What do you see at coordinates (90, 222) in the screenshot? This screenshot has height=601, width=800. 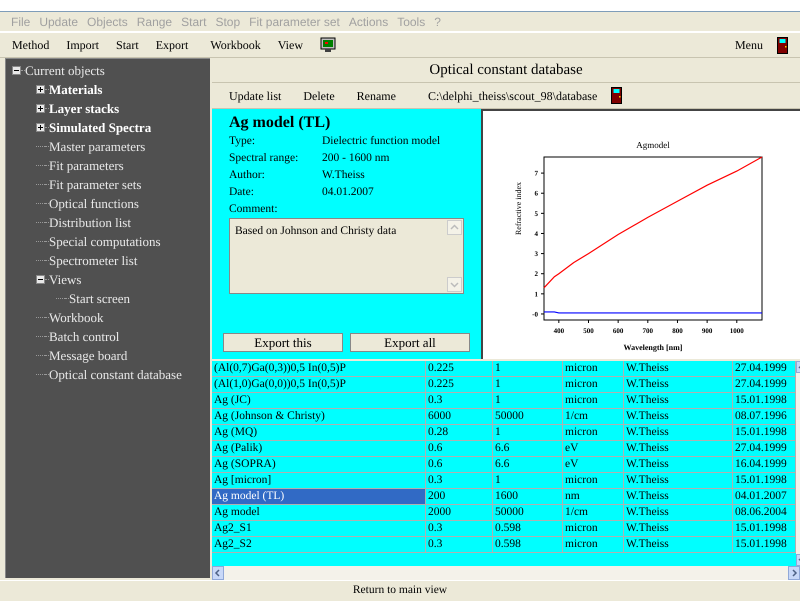 I see `tree-item: Distribution list` at bounding box center [90, 222].